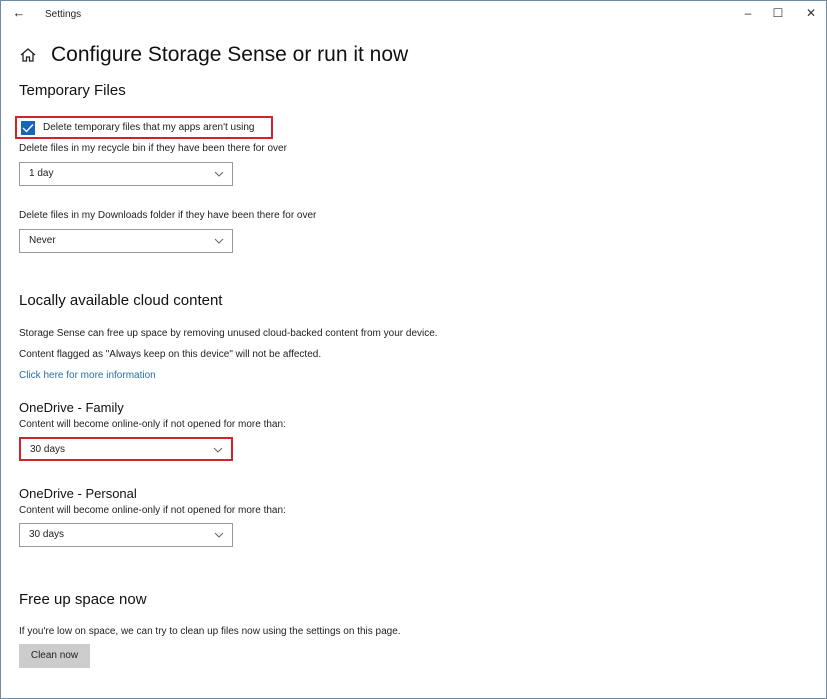  I want to click on more-info-link: Click here for more information, so click(87, 375).